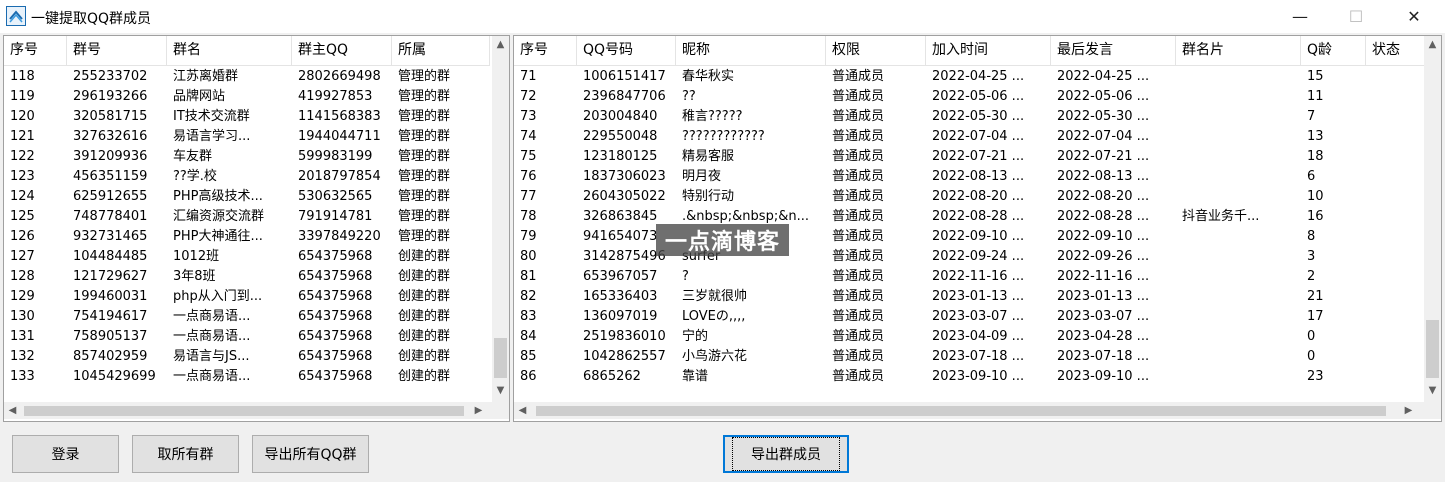 The image size is (1445, 482). Describe the element at coordinates (247, 277) in the screenshot. I see `group-table-row: 128 121729627 3年8班 654375968 创建的群` at that location.